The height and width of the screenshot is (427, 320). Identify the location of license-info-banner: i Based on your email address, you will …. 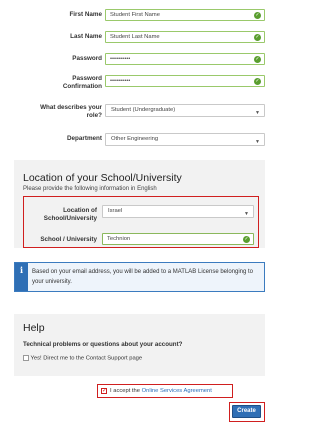
(139, 277).